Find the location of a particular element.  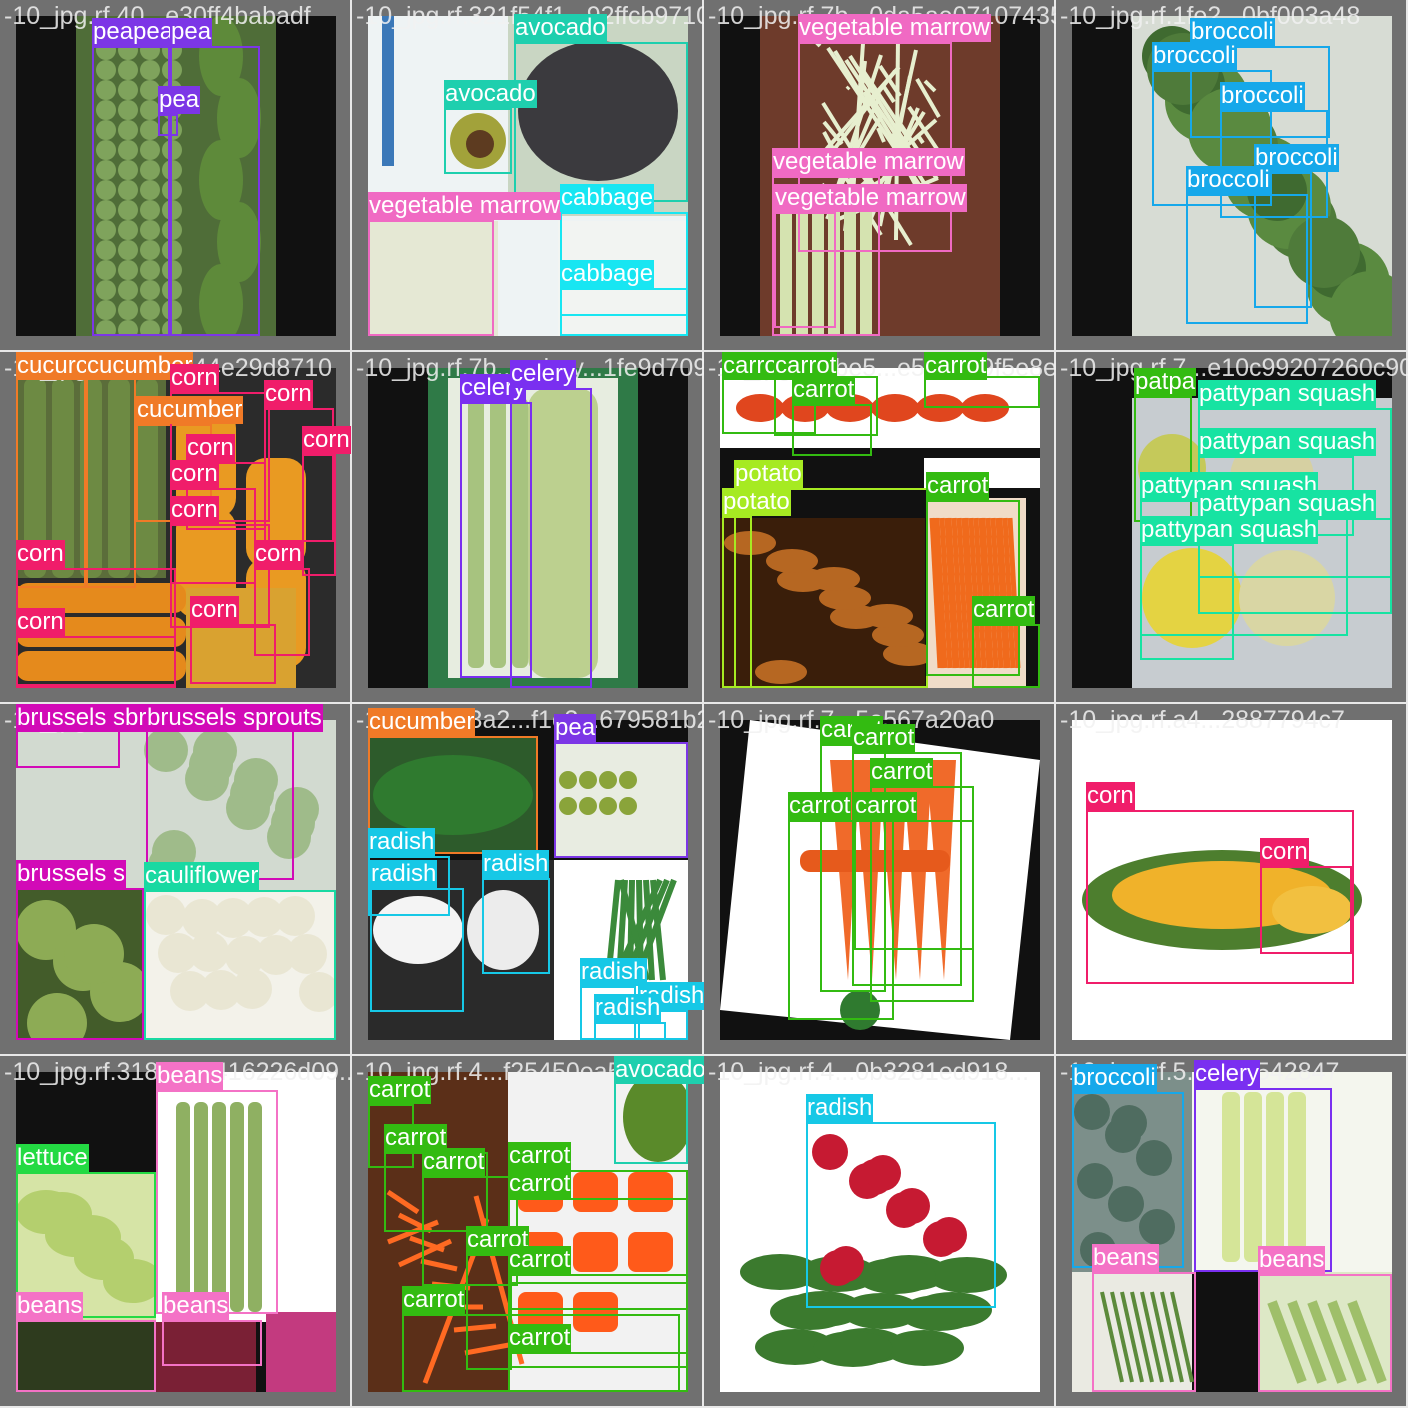

image-tile: -10_jpg.rf.4...0b3281ed918...radish is located at coordinates (880, 1232).